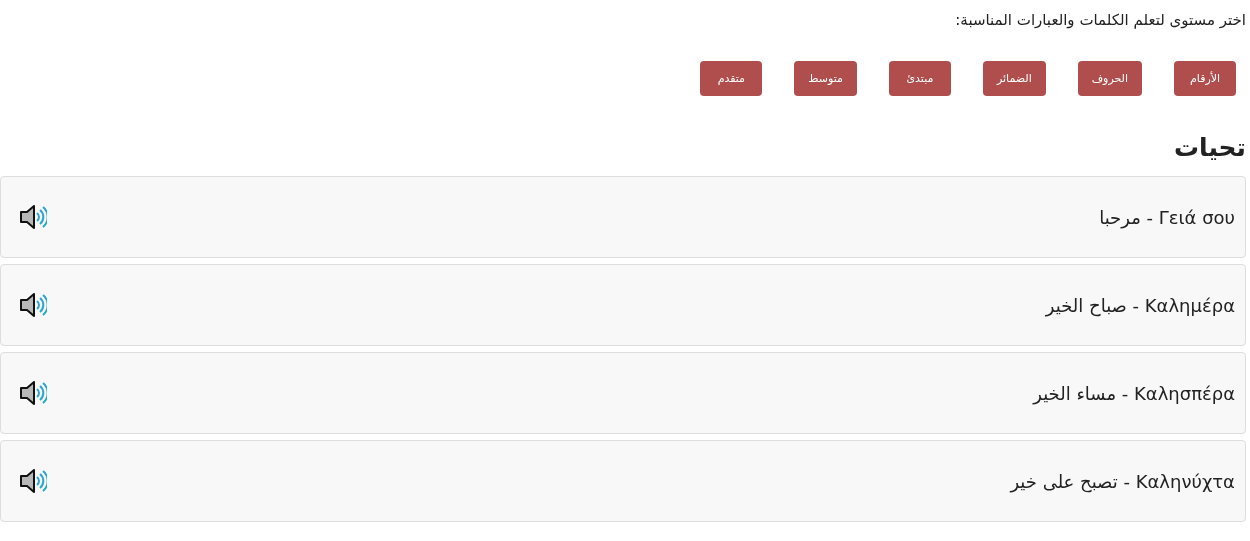  Describe the element at coordinates (1109, 78) in the screenshot. I see `level-button: الحروف` at that location.